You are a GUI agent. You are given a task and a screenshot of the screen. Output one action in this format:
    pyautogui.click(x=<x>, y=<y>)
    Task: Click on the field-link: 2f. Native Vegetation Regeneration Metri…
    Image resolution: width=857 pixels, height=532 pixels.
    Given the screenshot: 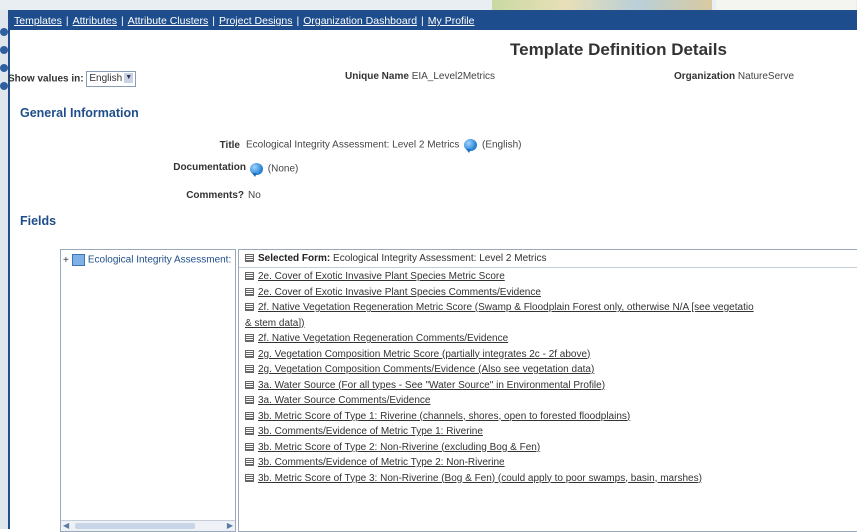 What is the action you would take?
    pyautogui.click(x=506, y=307)
    